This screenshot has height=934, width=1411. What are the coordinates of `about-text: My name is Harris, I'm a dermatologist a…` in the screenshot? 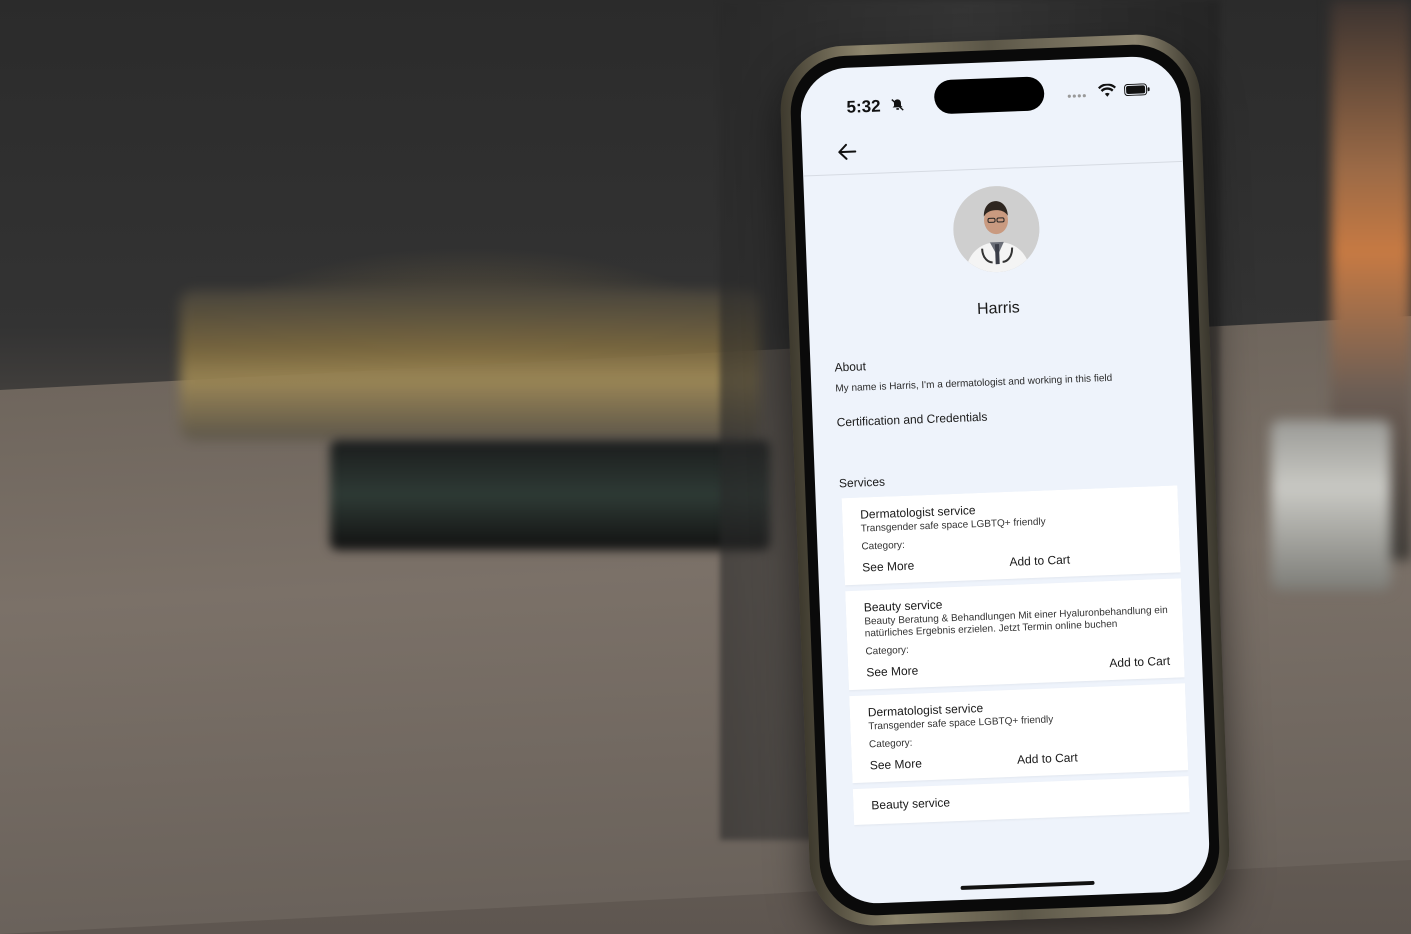 It's located at (974, 383).